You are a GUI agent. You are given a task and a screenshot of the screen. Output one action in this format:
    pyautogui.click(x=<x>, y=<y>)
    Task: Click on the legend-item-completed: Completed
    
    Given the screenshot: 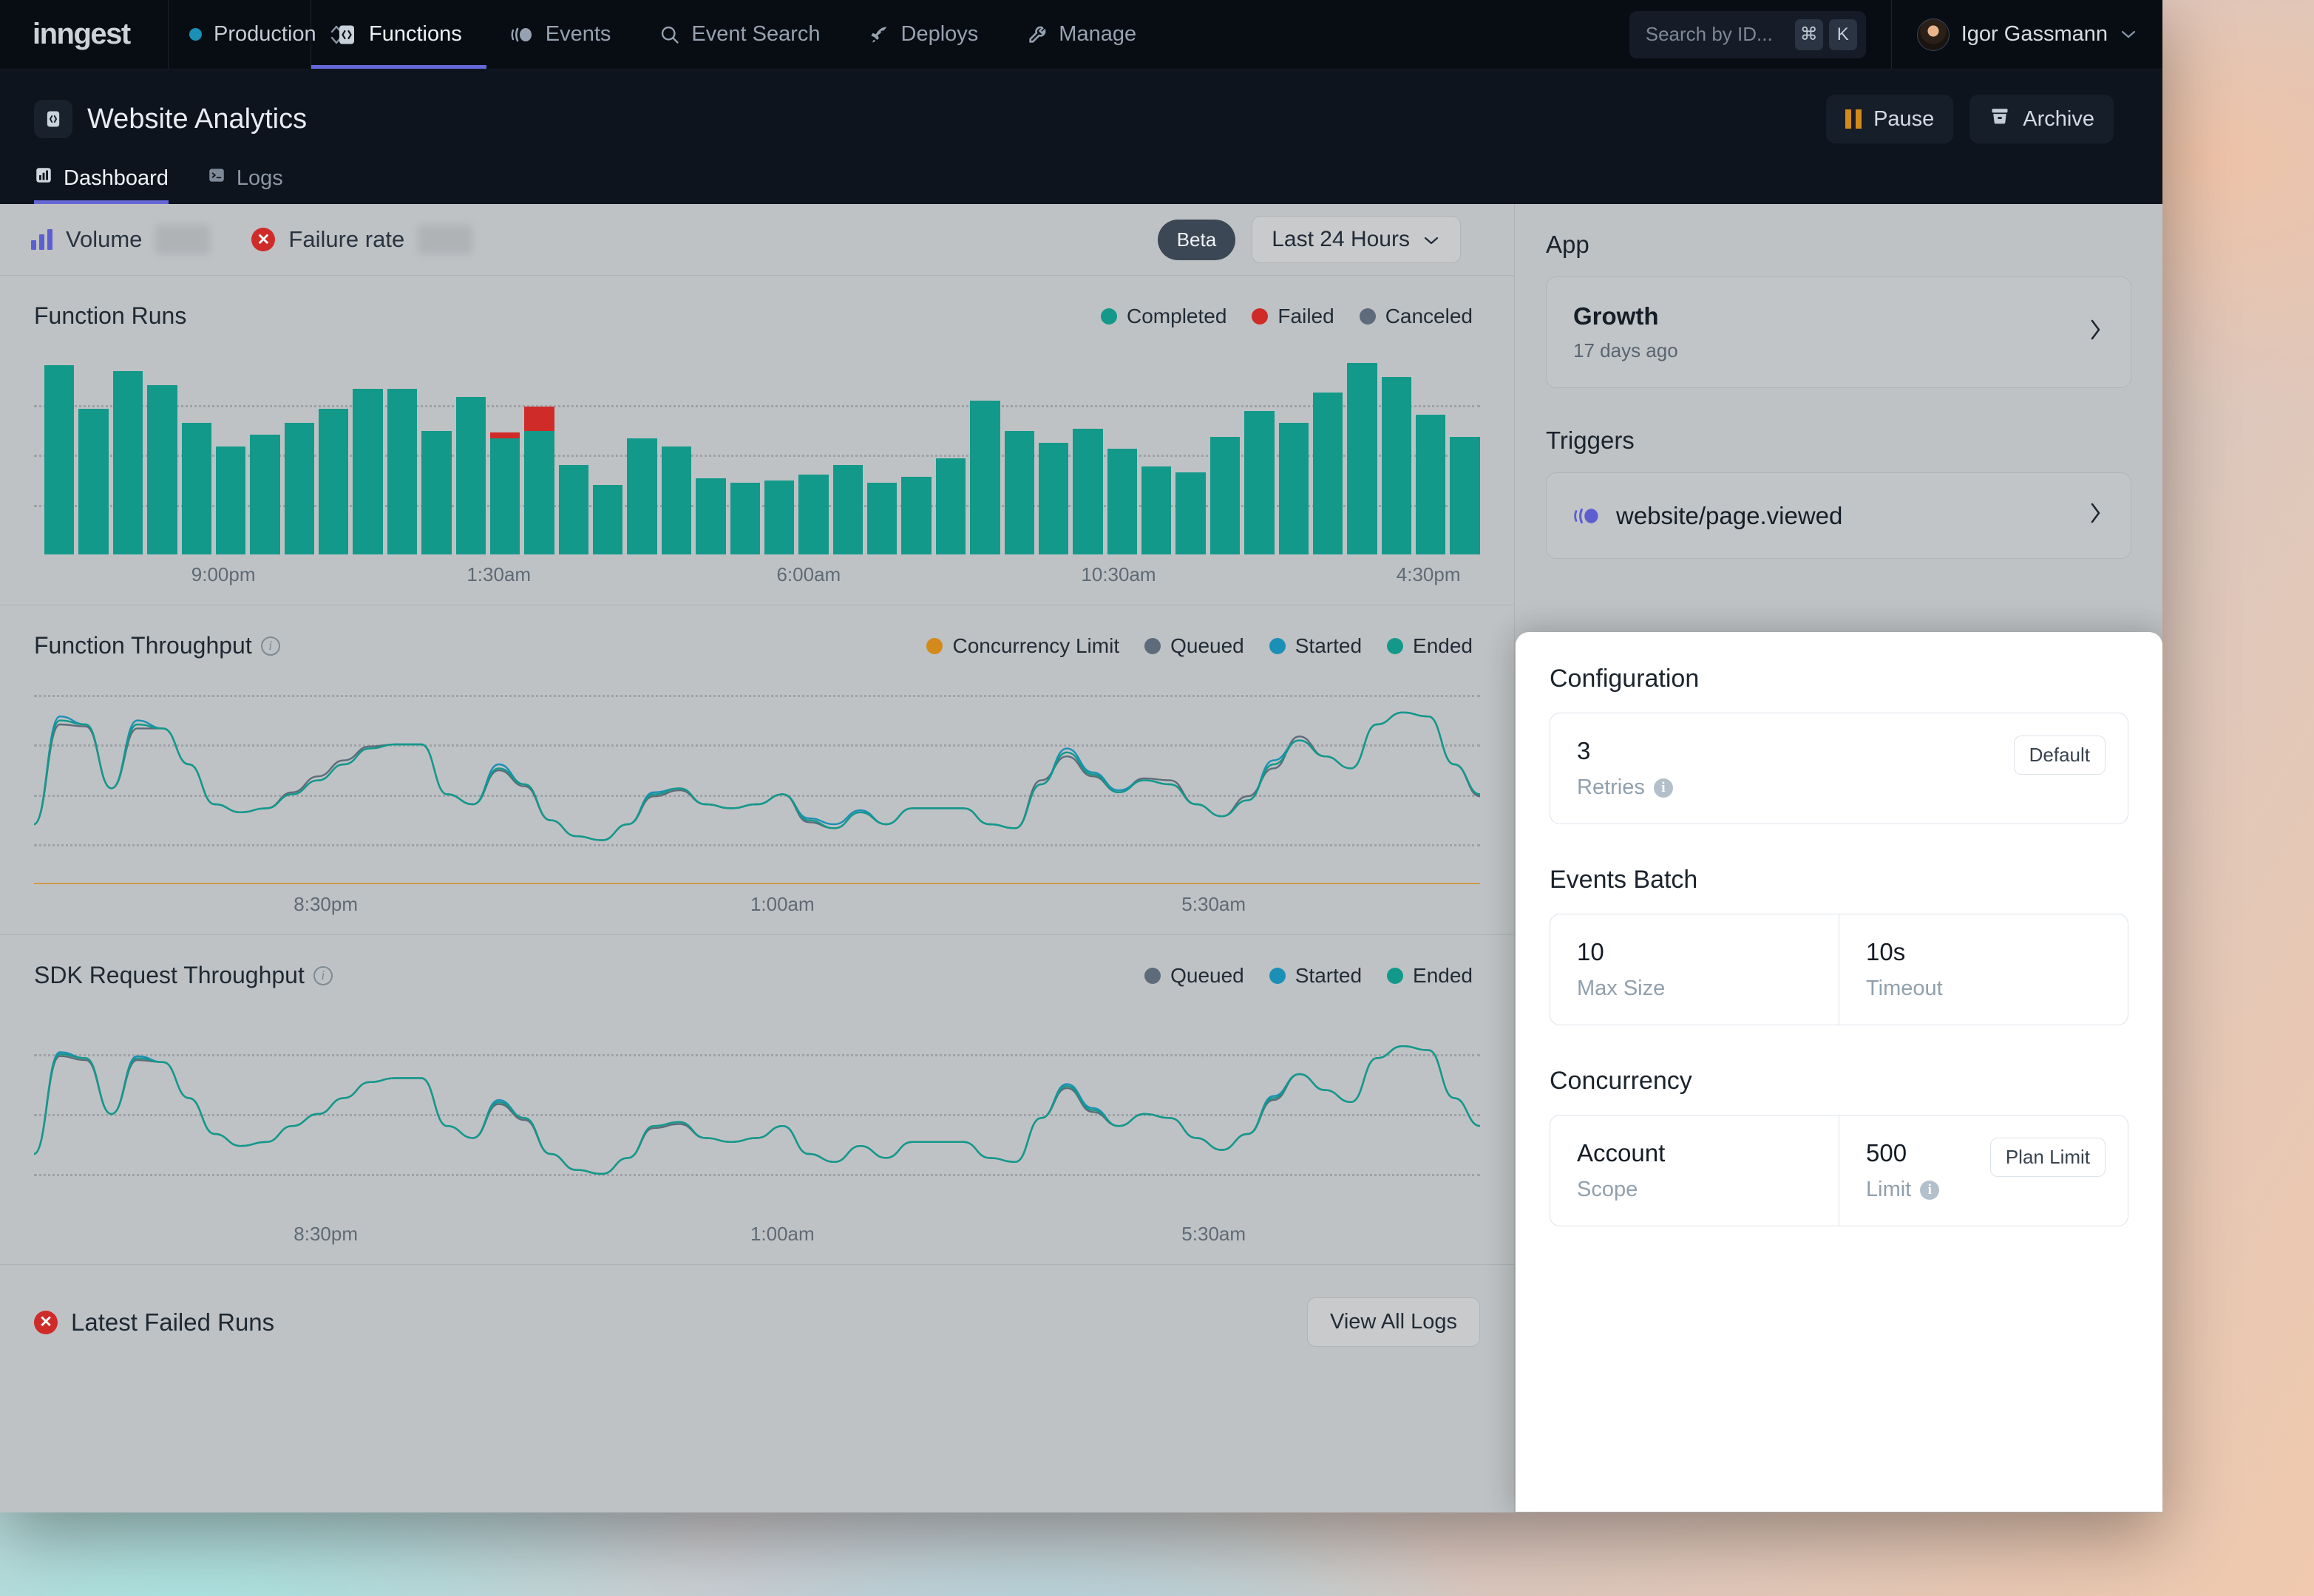 What is the action you would take?
    pyautogui.click(x=1163, y=316)
    